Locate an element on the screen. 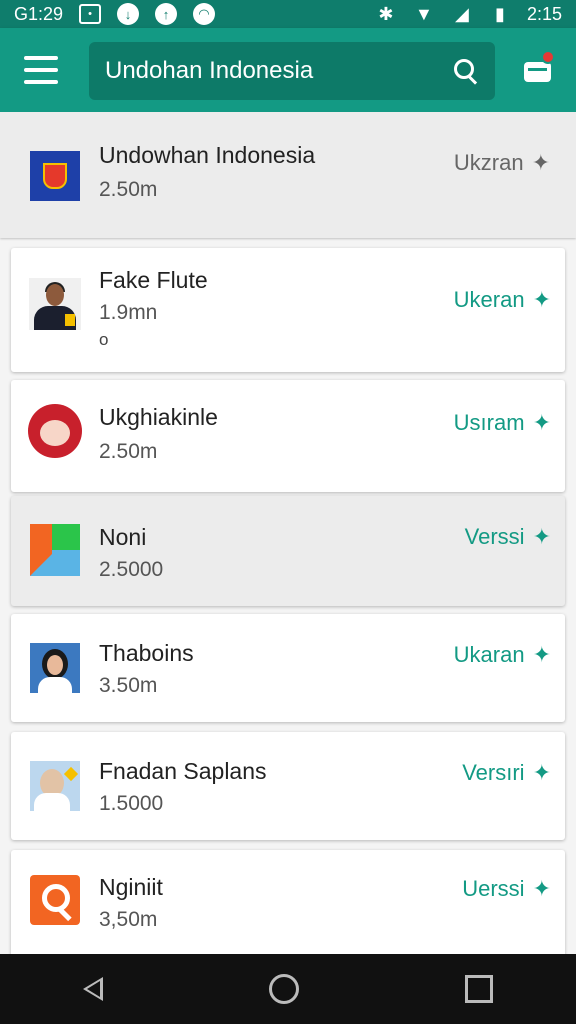 Image resolution: width=576 pixels, height=1024 pixels. item-size: 1.5000 is located at coordinates (131, 803).